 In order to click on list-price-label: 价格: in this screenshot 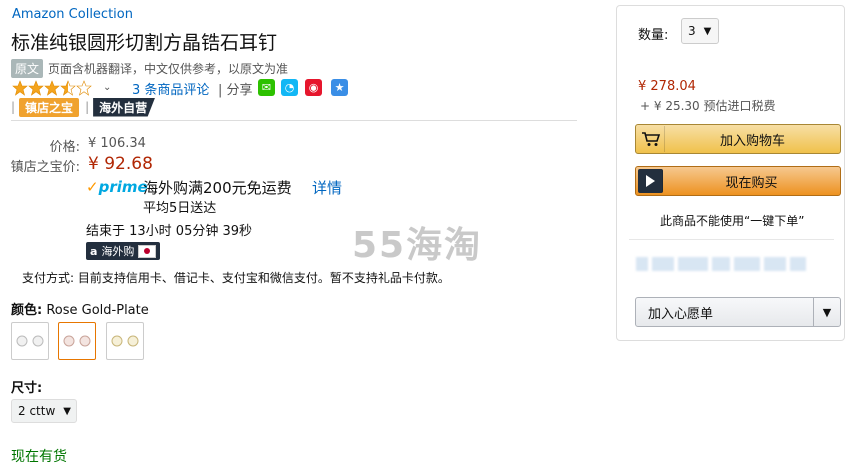, I will do `click(64, 147)`.